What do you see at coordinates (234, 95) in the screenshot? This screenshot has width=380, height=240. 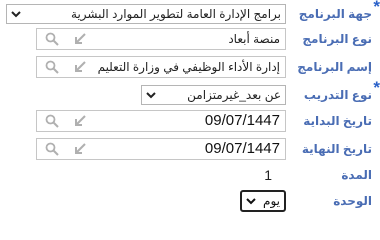 I see `training-type-value: عن بعد_غيرمتزامن` at bounding box center [234, 95].